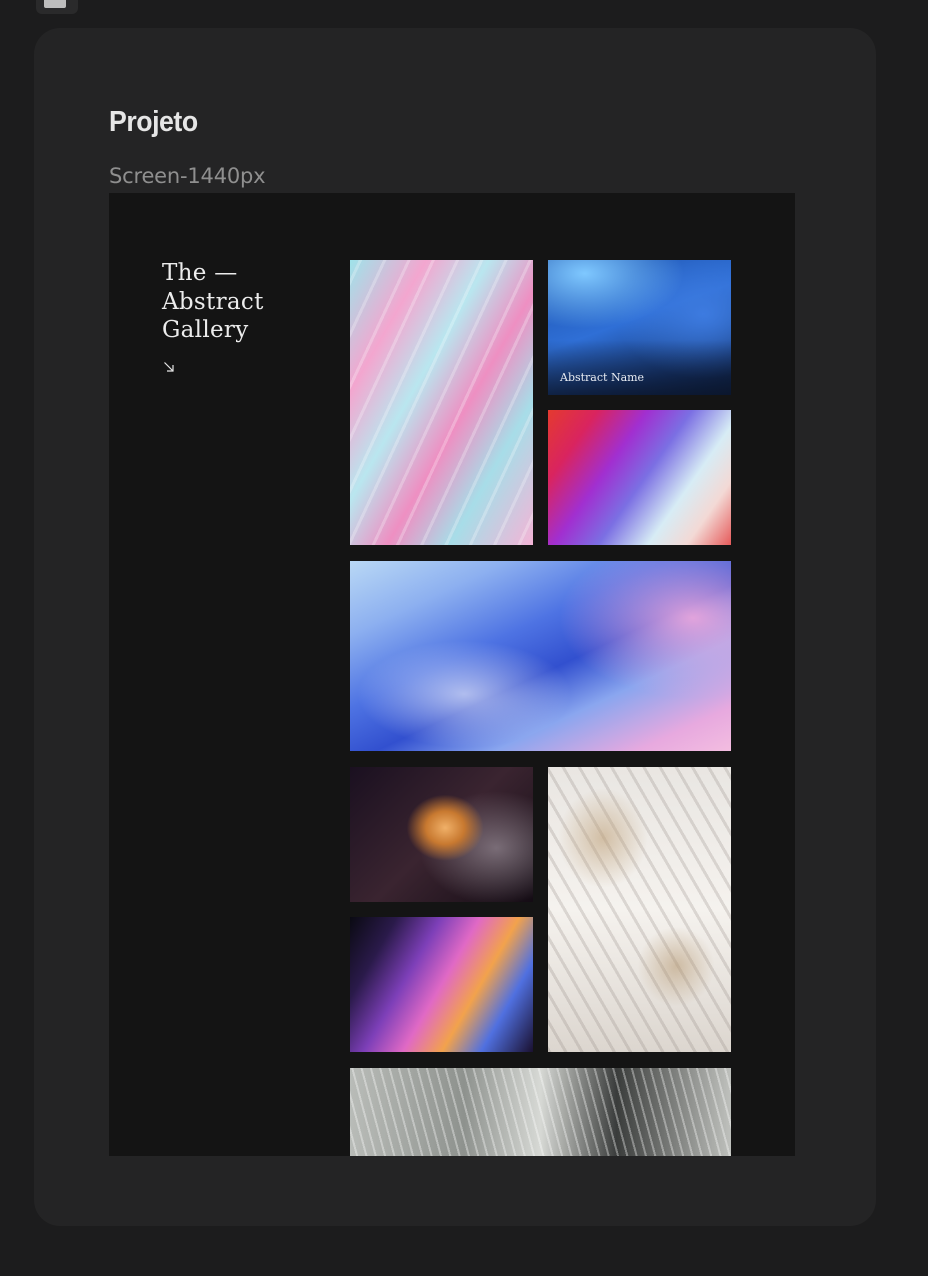  What do you see at coordinates (639, 367) in the screenshot?
I see `tile-caption-shade` at bounding box center [639, 367].